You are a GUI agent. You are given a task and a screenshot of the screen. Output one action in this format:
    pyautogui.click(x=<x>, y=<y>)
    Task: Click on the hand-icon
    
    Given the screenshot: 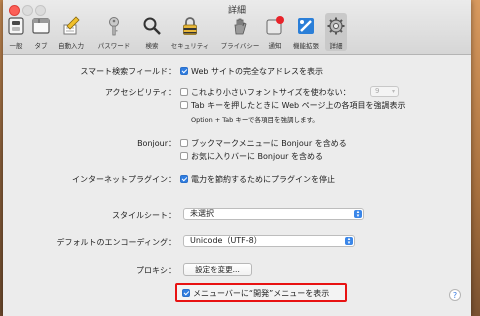 What is the action you would take?
    pyautogui.click(x=240, y=26)
    